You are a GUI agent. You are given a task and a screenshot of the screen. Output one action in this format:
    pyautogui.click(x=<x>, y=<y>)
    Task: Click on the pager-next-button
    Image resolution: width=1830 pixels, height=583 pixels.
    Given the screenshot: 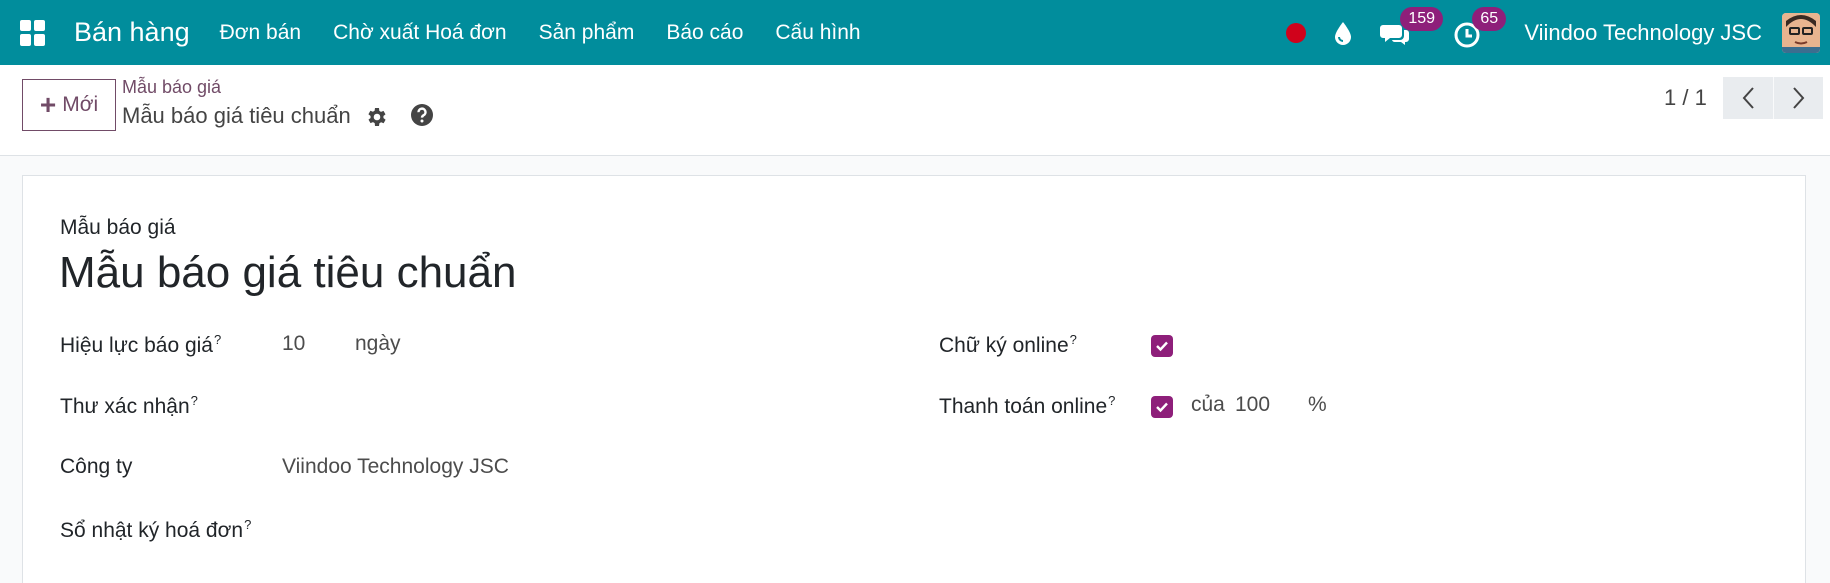 What is the action you would take?
    pyautogui.click(x=1798, y=98)
    